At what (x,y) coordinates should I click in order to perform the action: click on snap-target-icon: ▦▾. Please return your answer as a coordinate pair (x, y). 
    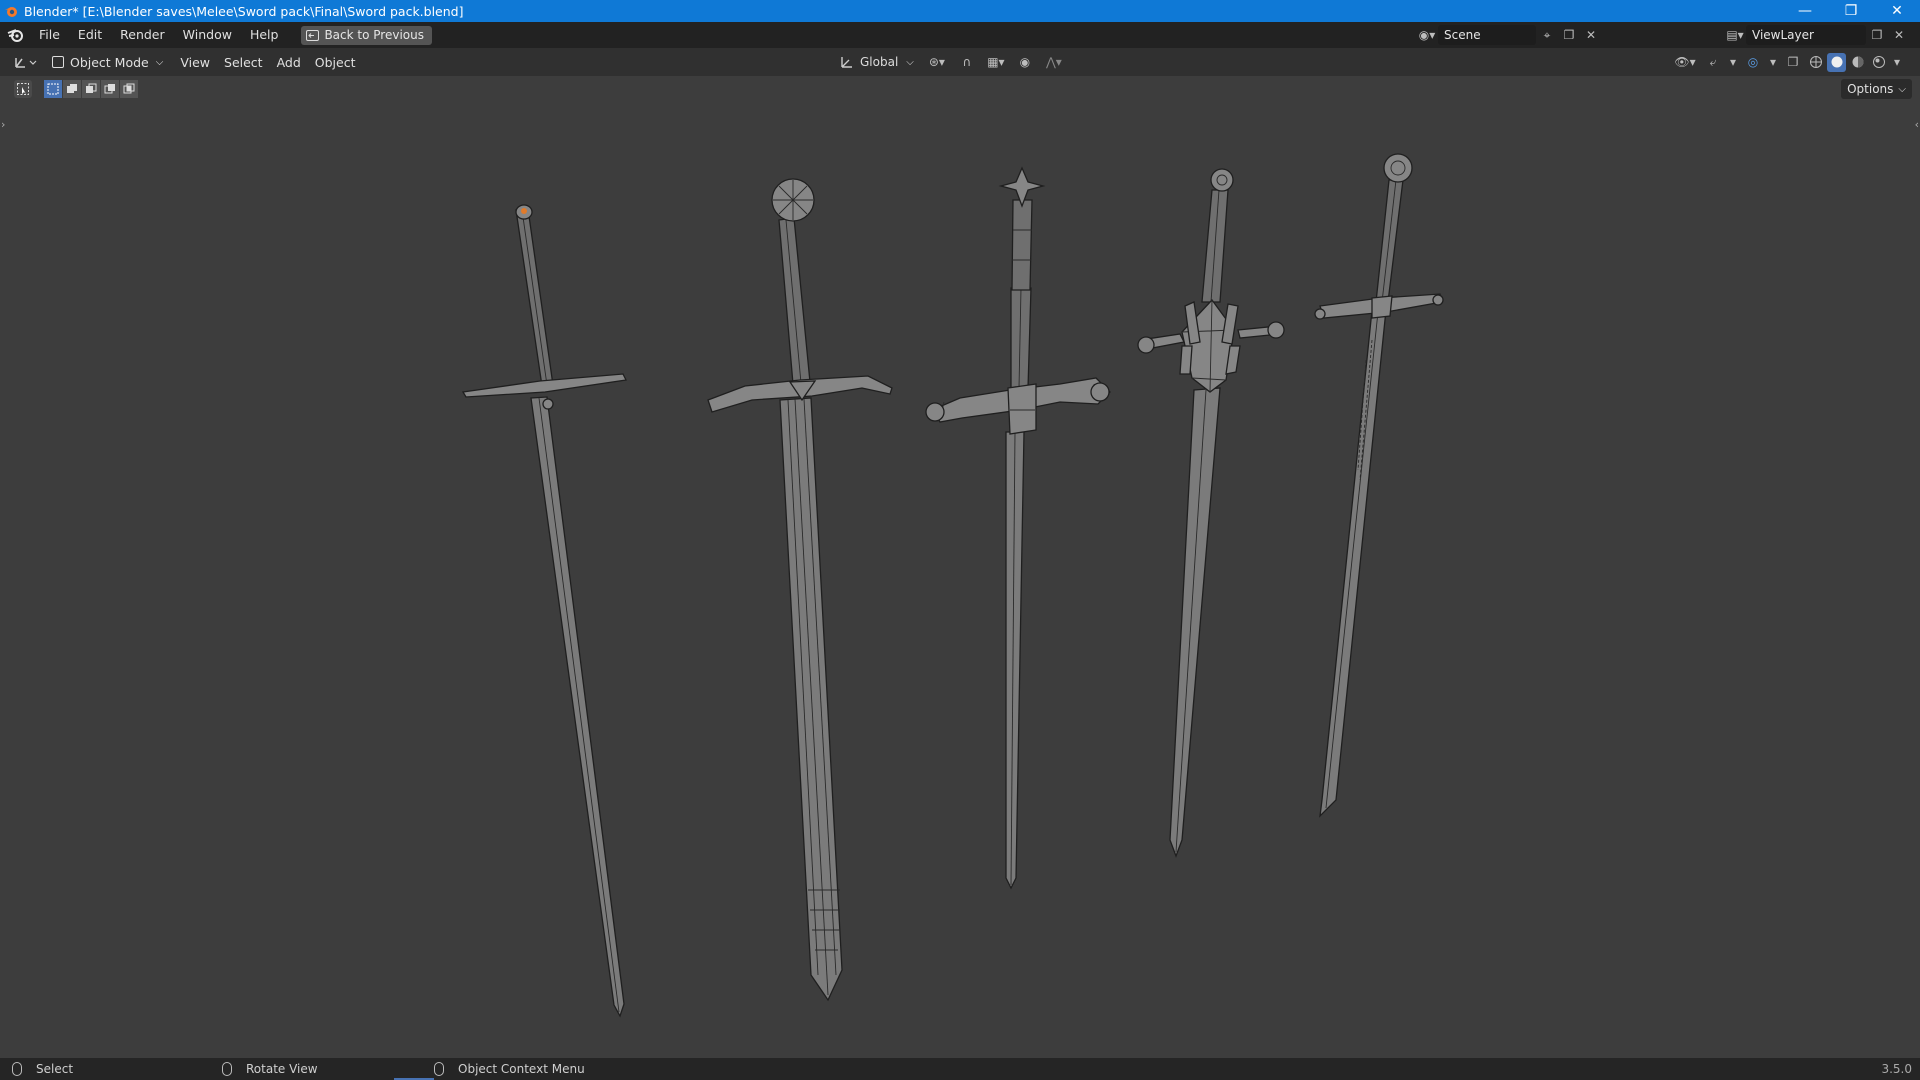
    Looking at the image, I should click on (996, 62).